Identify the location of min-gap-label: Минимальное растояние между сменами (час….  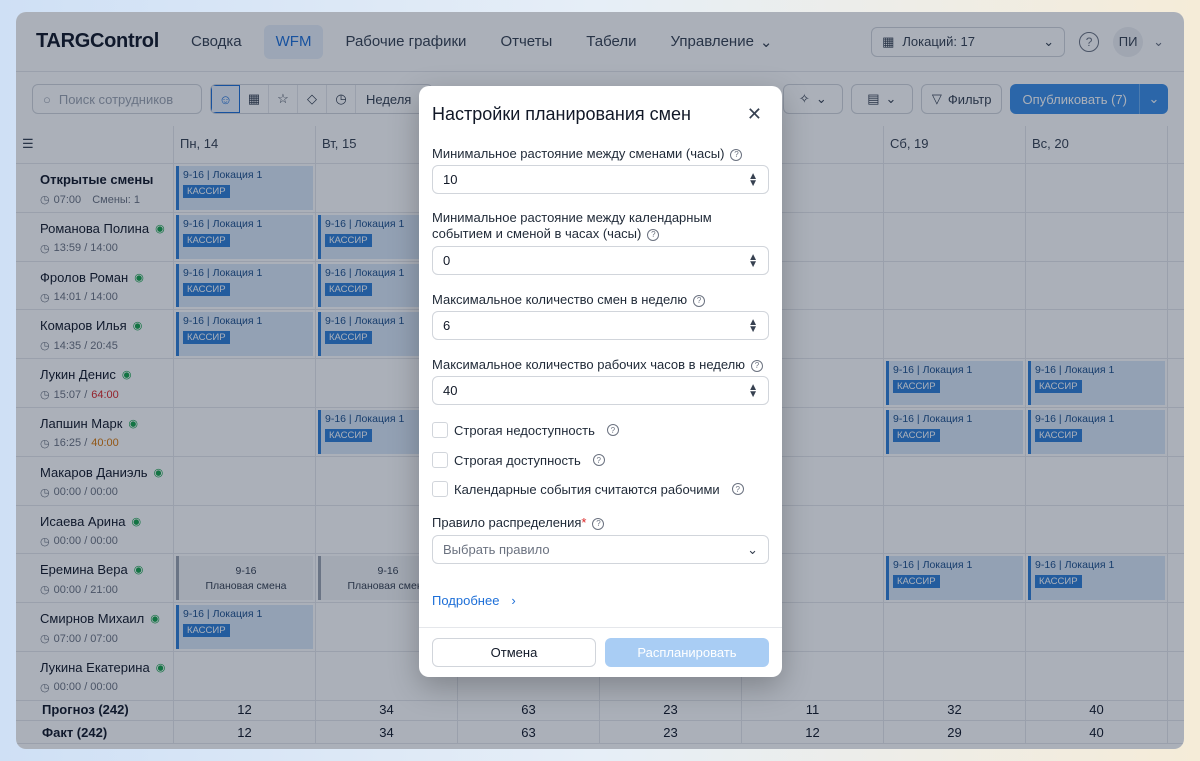
(602, 154).